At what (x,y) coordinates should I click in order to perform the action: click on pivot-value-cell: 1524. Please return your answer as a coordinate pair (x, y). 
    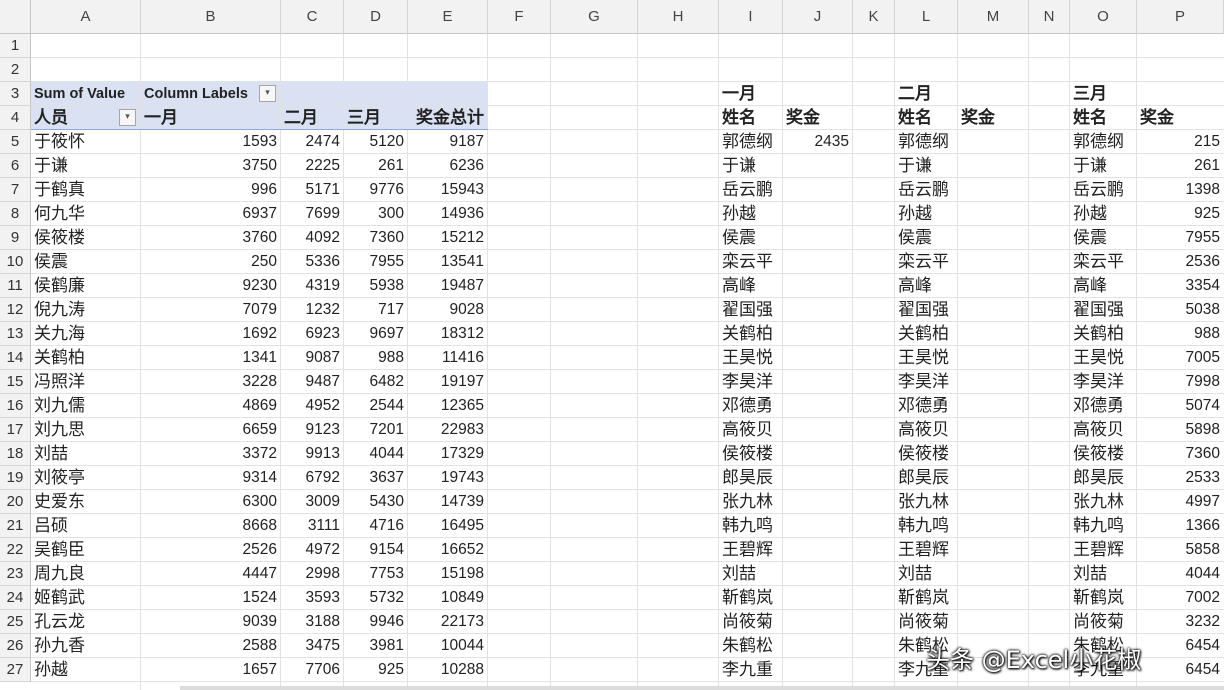
    Looking at the image, I should click on (211, 598).